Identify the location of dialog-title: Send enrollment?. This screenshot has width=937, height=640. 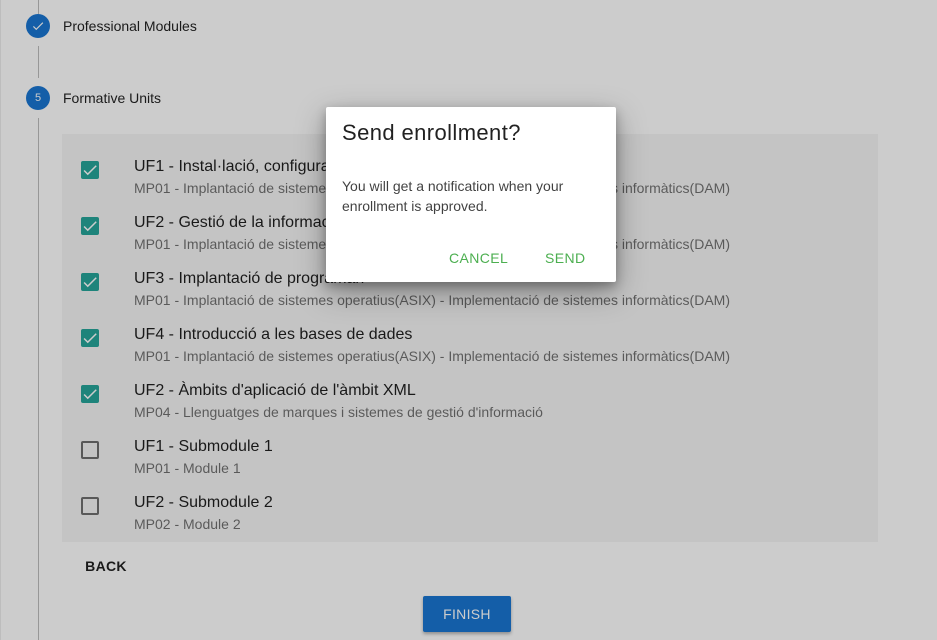
(431, 132).